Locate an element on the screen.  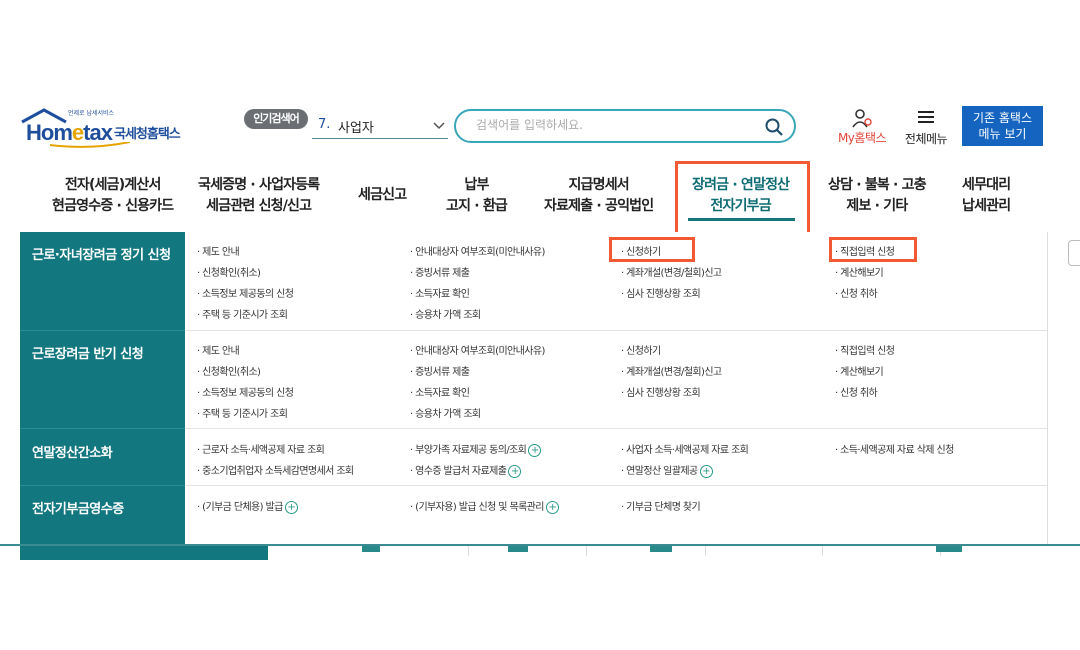
gnb-label: 세금신고 is located at coordinates (382, 195).